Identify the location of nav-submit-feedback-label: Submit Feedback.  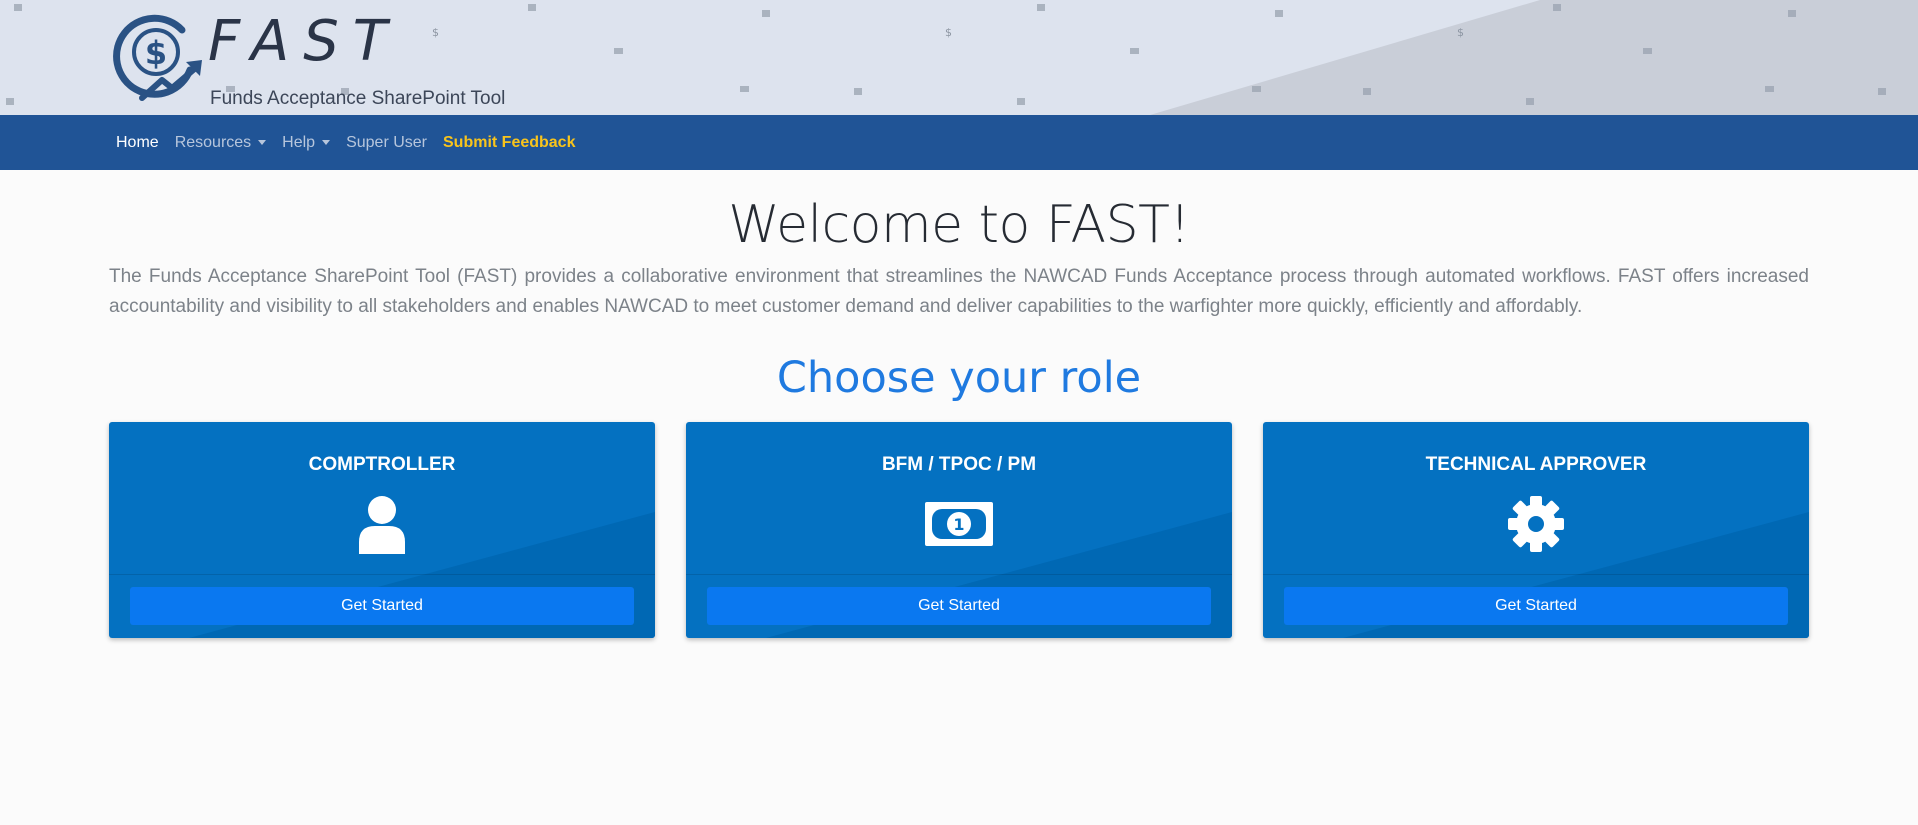
(509, 142).